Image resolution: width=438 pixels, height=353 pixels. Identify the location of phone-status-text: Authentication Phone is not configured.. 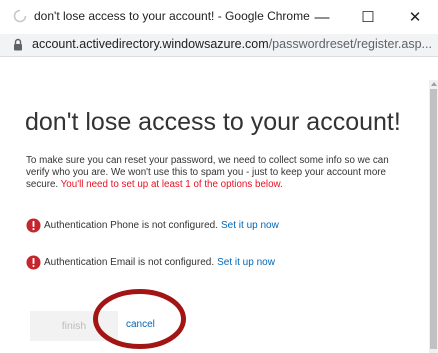
(131, 225).